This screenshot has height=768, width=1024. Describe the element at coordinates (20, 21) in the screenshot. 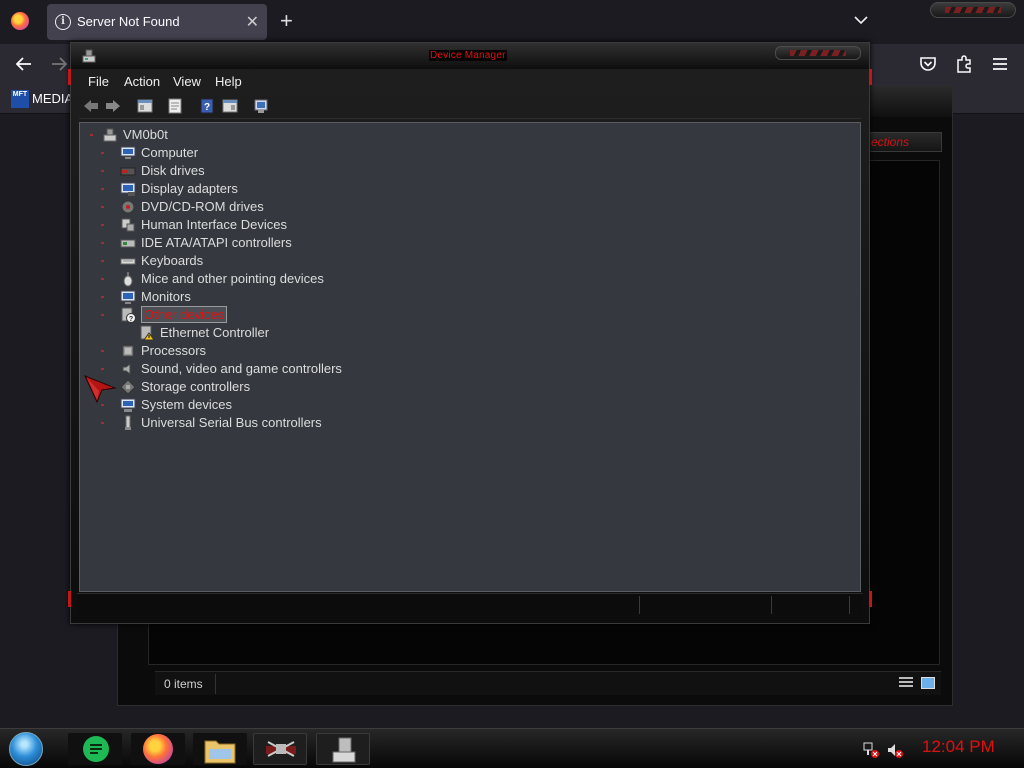

I see `firefox-logo-icon` at that location.